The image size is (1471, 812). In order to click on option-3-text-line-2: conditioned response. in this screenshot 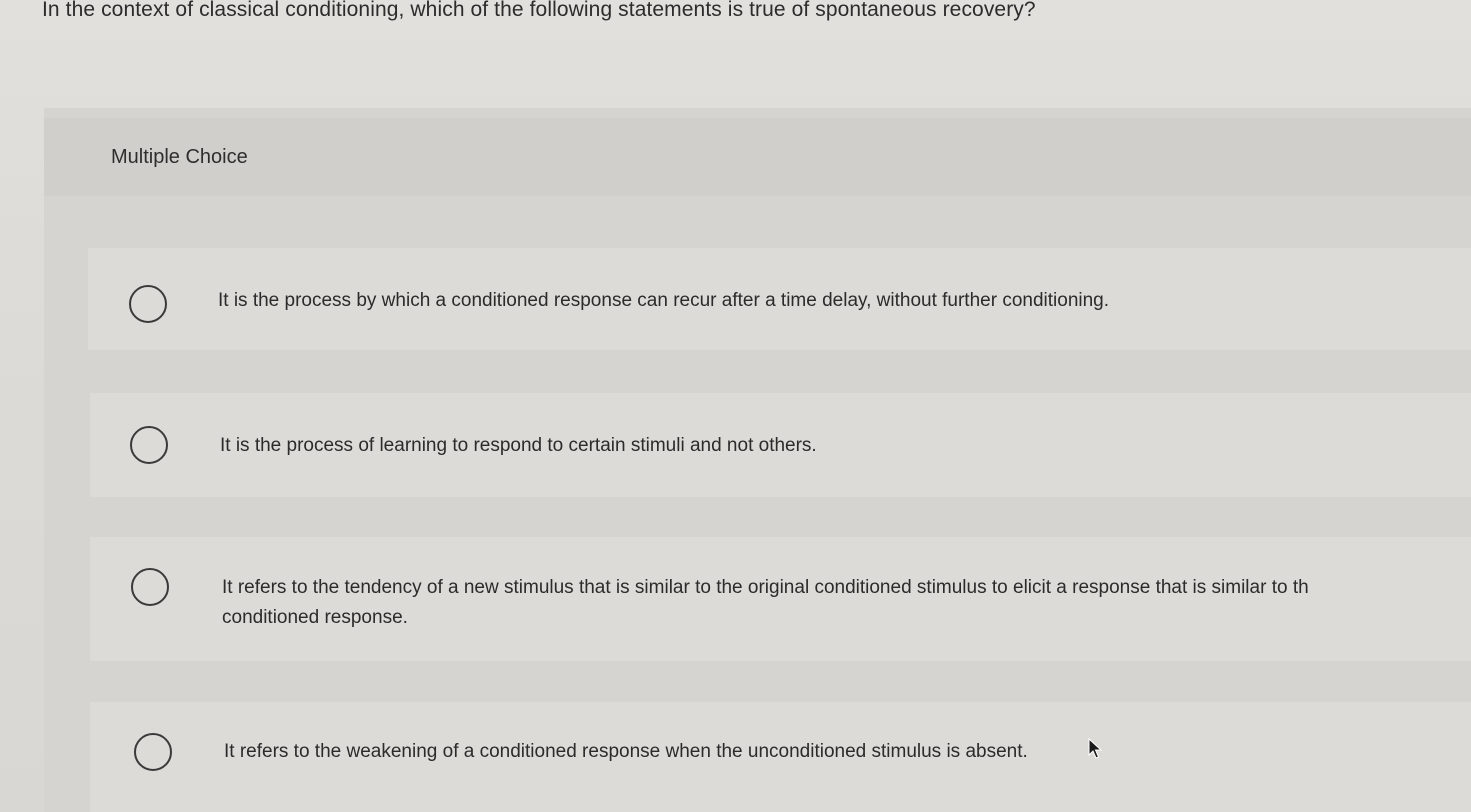, I will do `click(315, 618)`.